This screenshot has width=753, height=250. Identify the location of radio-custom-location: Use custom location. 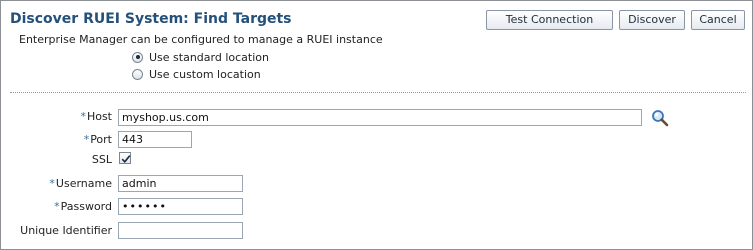
(196, 74).